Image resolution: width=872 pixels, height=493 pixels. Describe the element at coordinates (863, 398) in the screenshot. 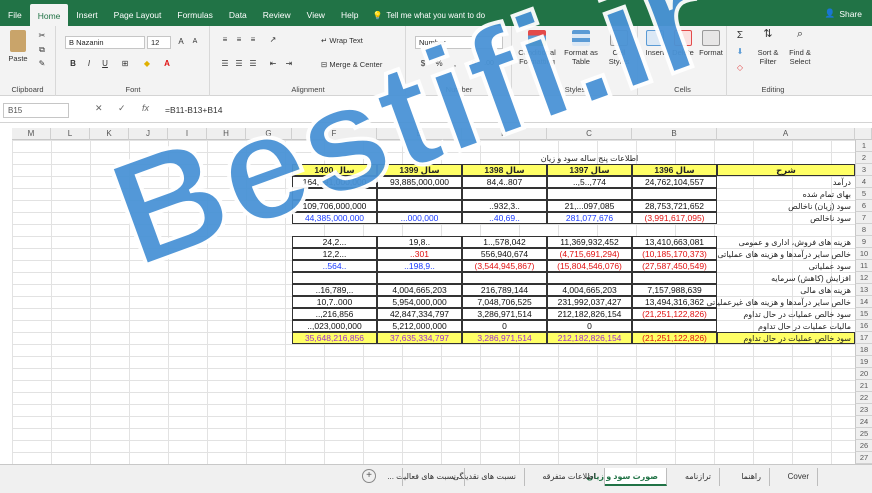

I see `row-header-22: 22` at that location.